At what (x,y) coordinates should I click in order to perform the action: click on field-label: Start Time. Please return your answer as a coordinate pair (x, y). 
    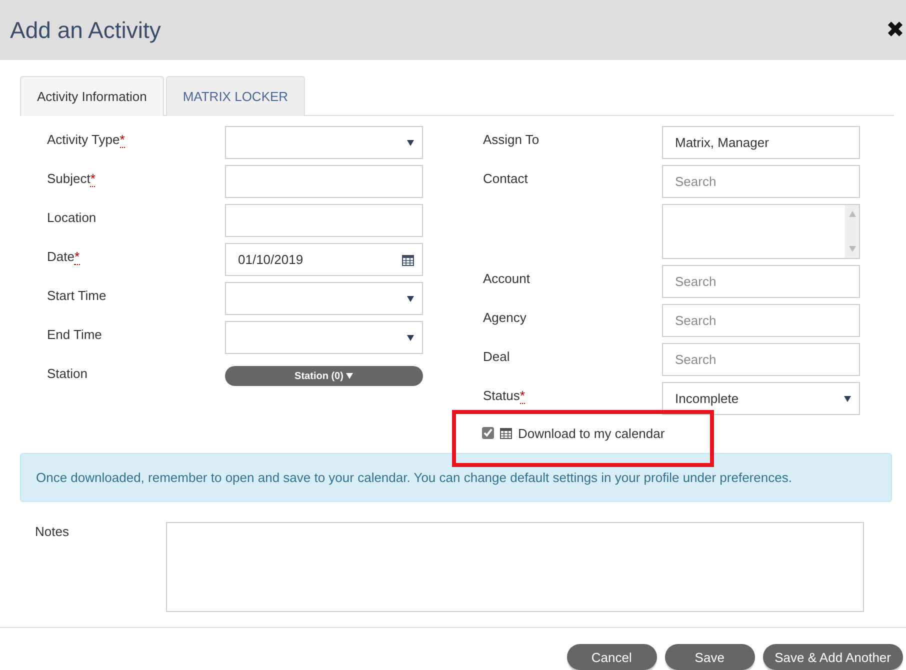
    Looking at the image, I should click on (77, 295).